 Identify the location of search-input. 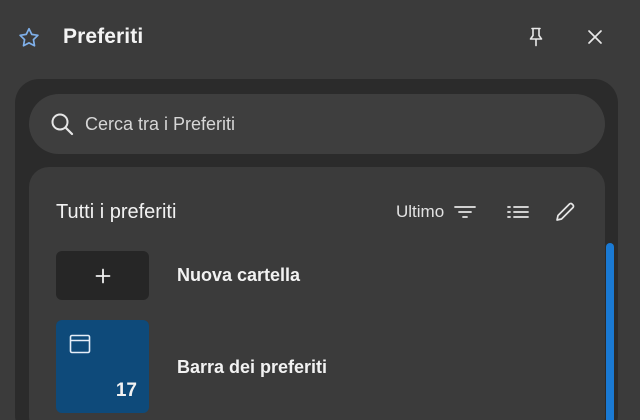
(335, 124).